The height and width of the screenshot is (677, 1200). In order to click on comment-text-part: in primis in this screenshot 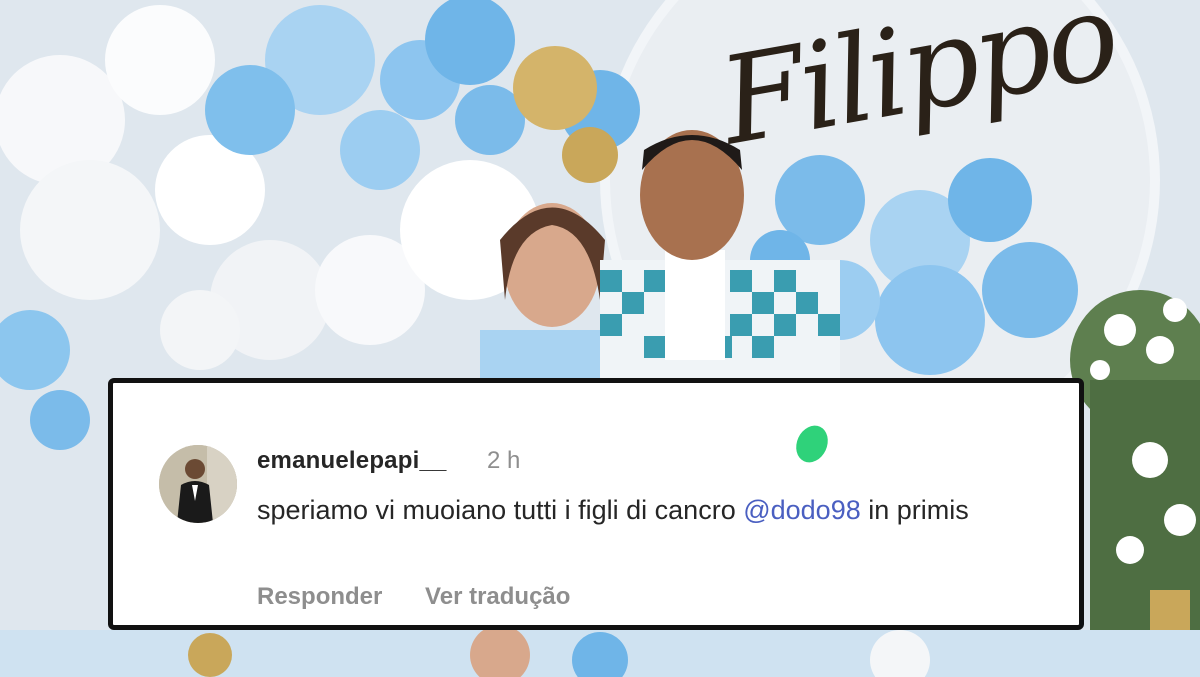, I will do `click(914, 510)`.